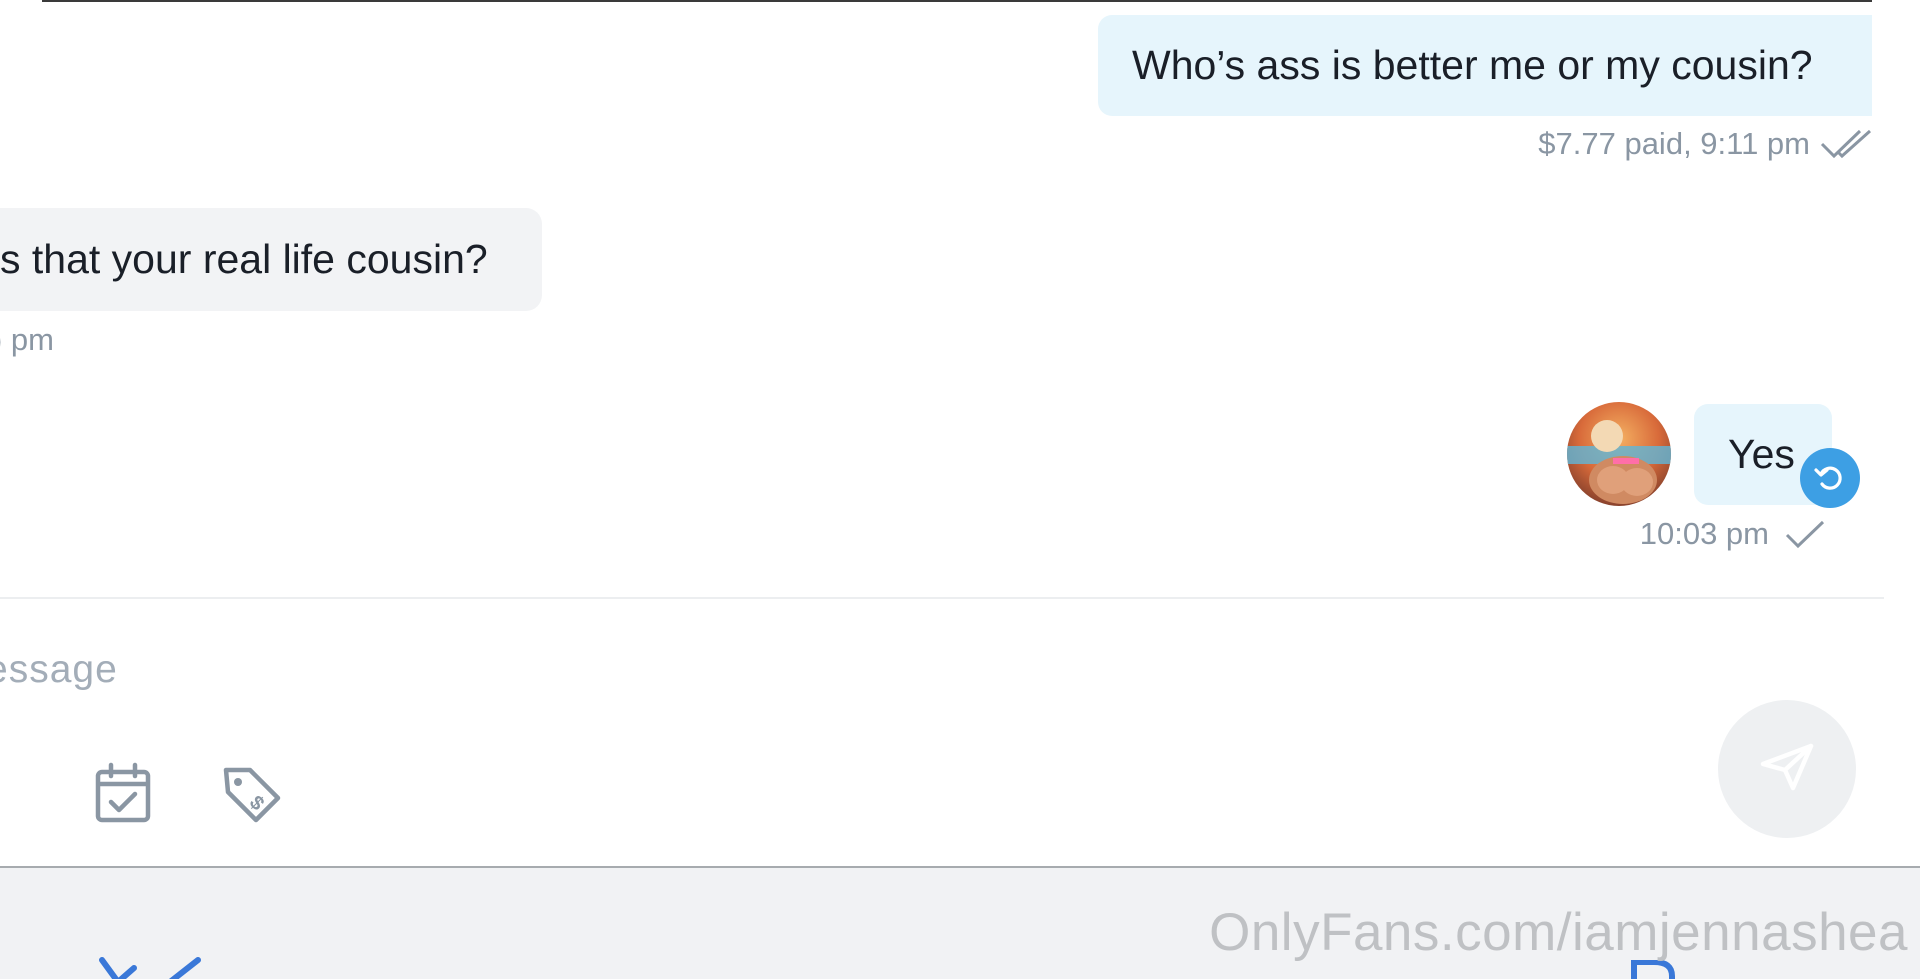 The height and width of the screenshot is (979, 1920). What do you see at coordinates (818, 670) in the screenshot?
I see `message-input` at bounding box center [818, 670].